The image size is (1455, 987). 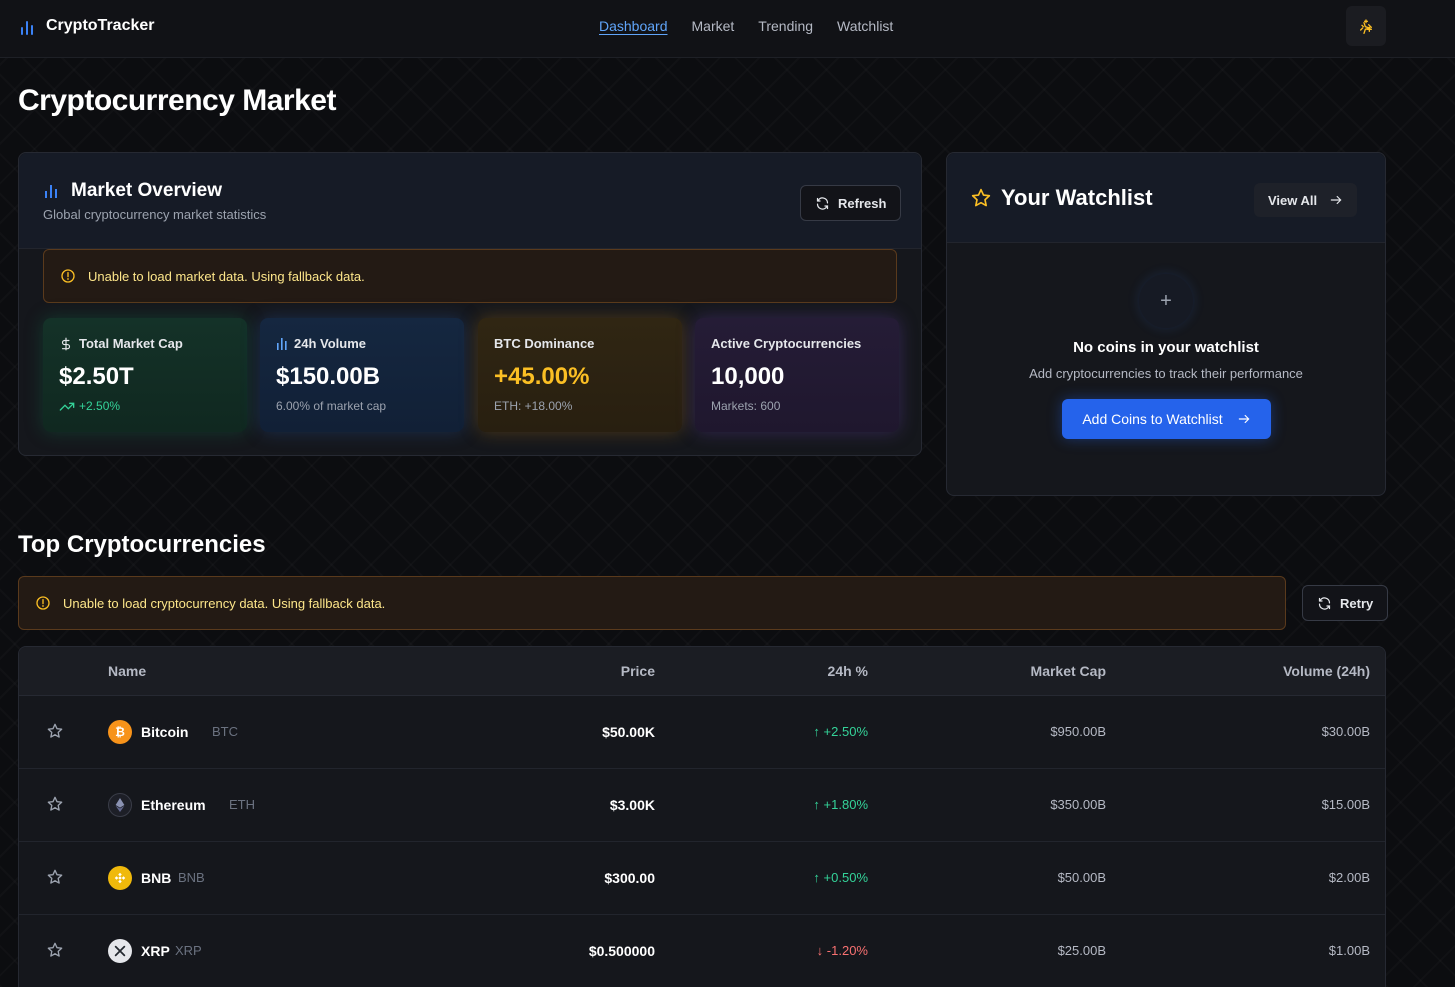 What do you see at coordinates (638, 671) in the screenshot?
I see `col-price: Price` at bounding box center [638, 671].